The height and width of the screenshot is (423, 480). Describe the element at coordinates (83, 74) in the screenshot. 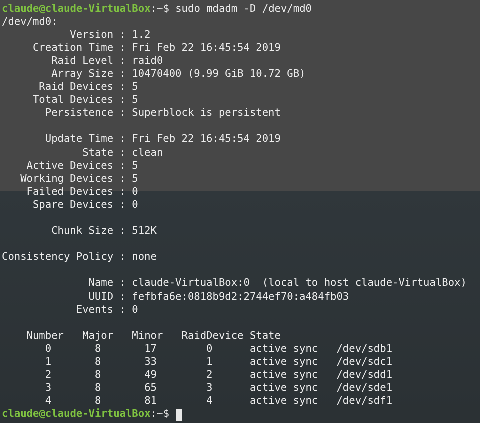

I see `field-label: Array Size` at that location.